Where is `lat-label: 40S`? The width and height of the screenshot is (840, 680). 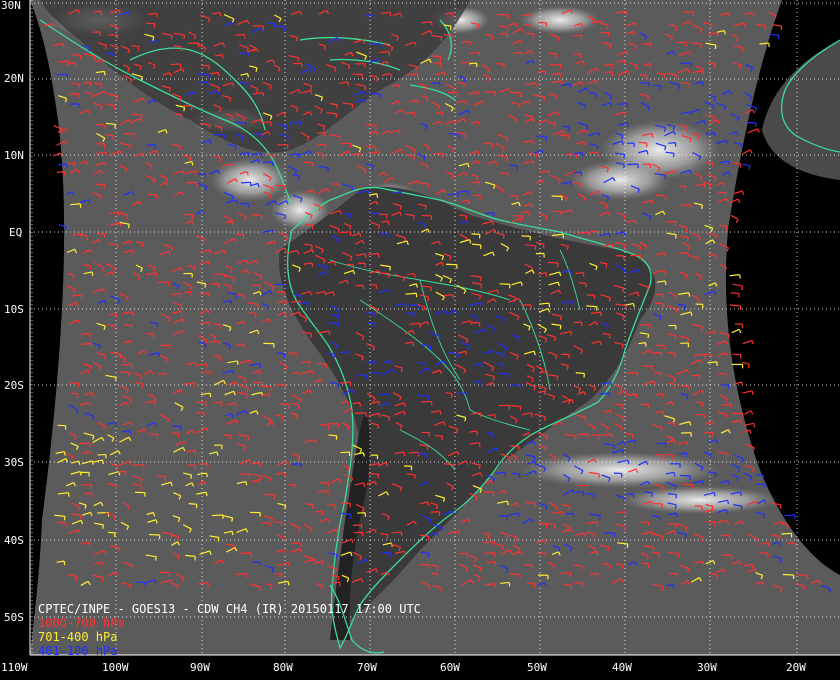
lat-label: 40S is located at coordinates (14, 540).